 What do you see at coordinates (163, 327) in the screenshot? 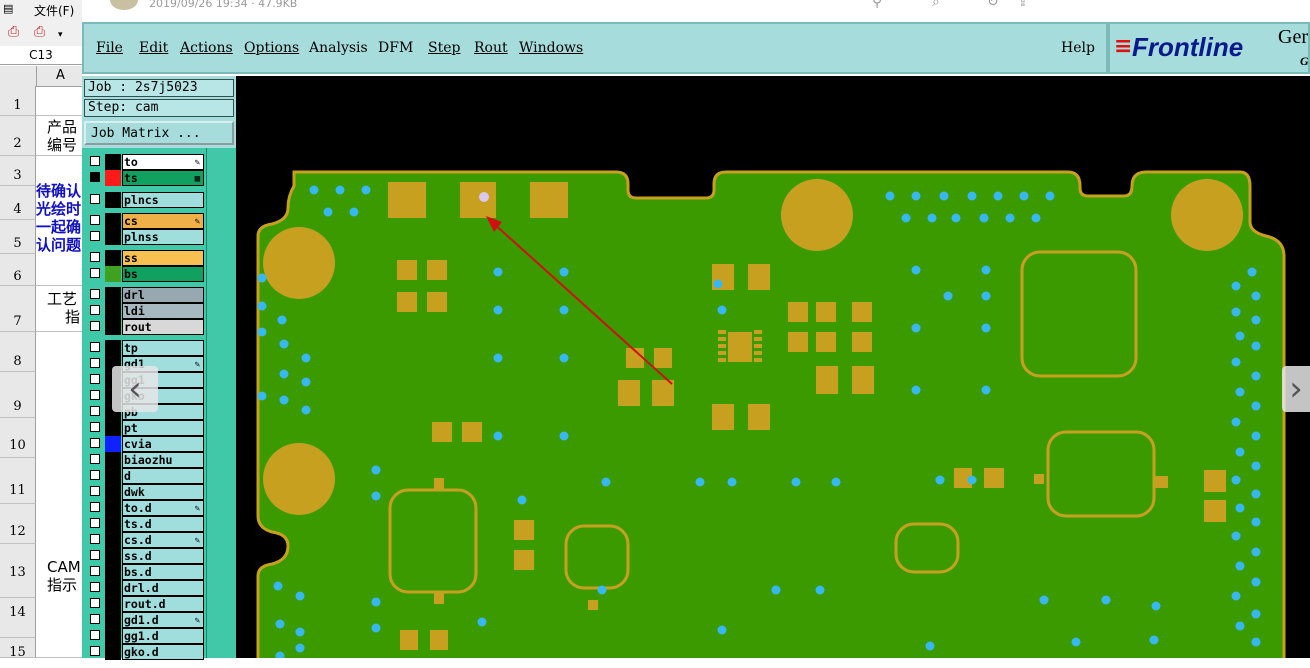
I see `layer-name: rout` at bounding box center [163, 327].